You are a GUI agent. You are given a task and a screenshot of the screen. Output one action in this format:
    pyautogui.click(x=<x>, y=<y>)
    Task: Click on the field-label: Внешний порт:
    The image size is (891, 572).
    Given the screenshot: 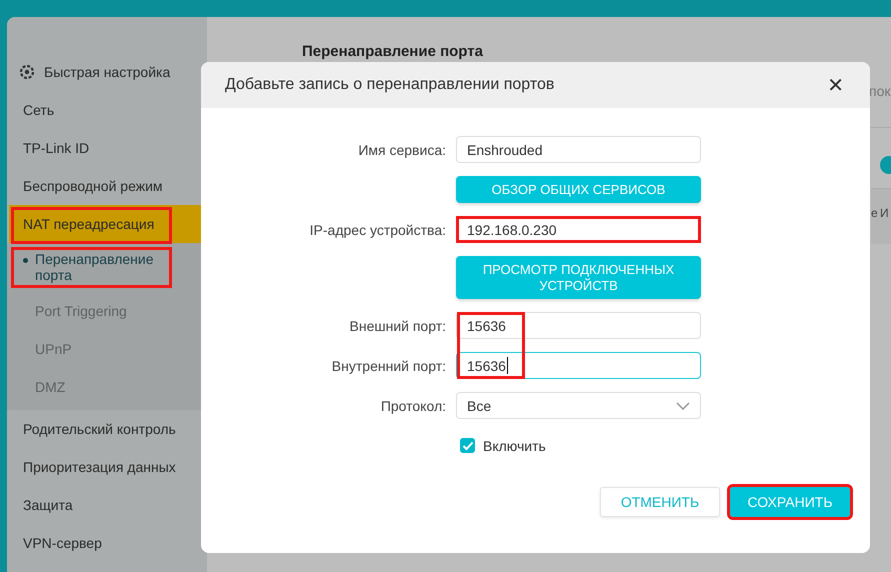 What is the action you would take?
    pyautogui.click(x=398, y=326)
    